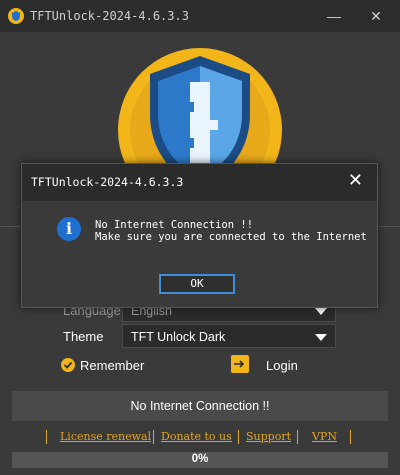  Describe the element at coordinates (197, 284) in the screenshot. I see `ok-button: OK` at that location.